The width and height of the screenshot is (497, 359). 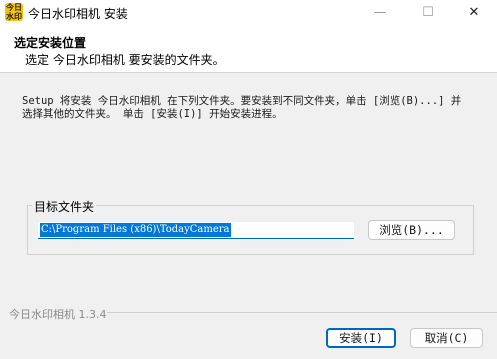 What do you see at coordinates (50, 43) in the screenshot?
I see `page-title: 选定安装位置` at bounding box center [50, 43].